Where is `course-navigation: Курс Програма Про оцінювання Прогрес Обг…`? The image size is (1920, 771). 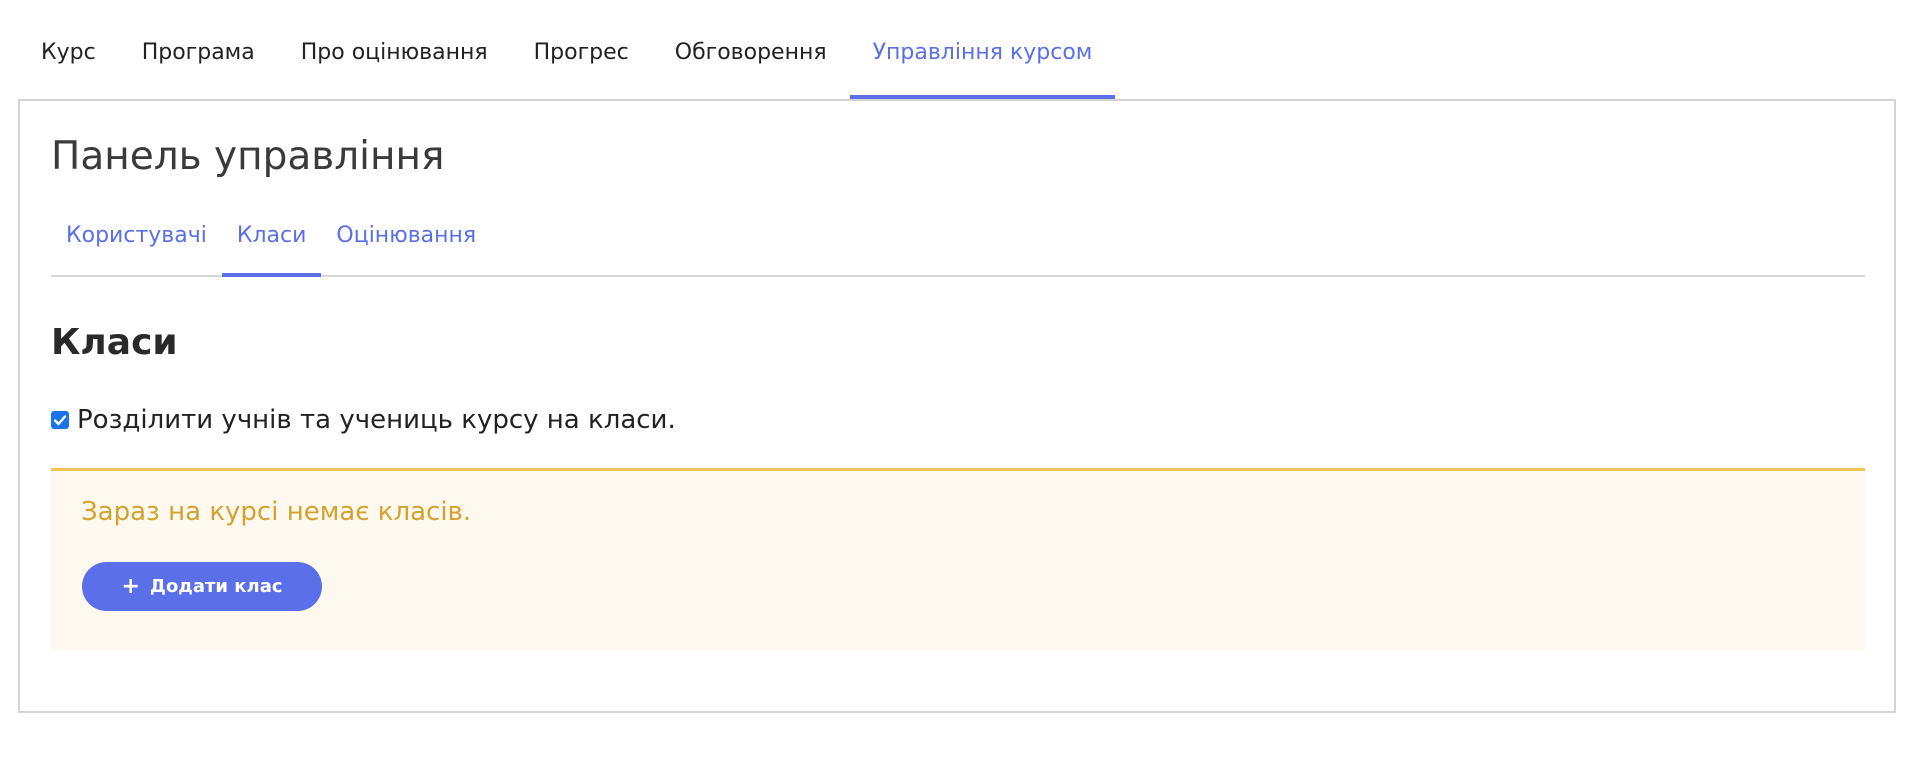 course-navigation: Курс Програма Про оцінювання Прогрес Обг… is located at coordinates (567, 62).